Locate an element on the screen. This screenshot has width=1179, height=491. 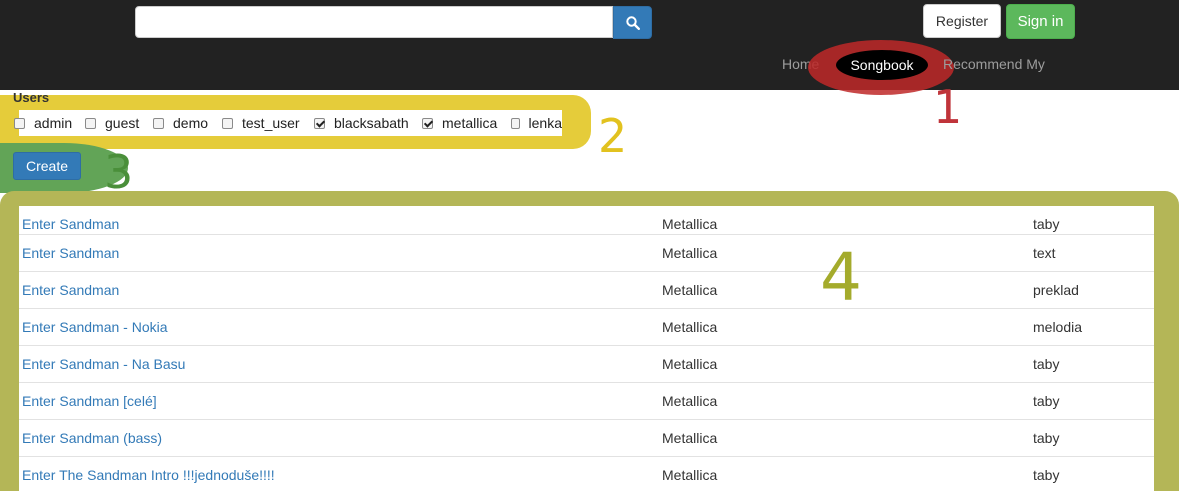
table-row: Enter Sandman (bass) Metallica taby is located at coordinates (586, 437).